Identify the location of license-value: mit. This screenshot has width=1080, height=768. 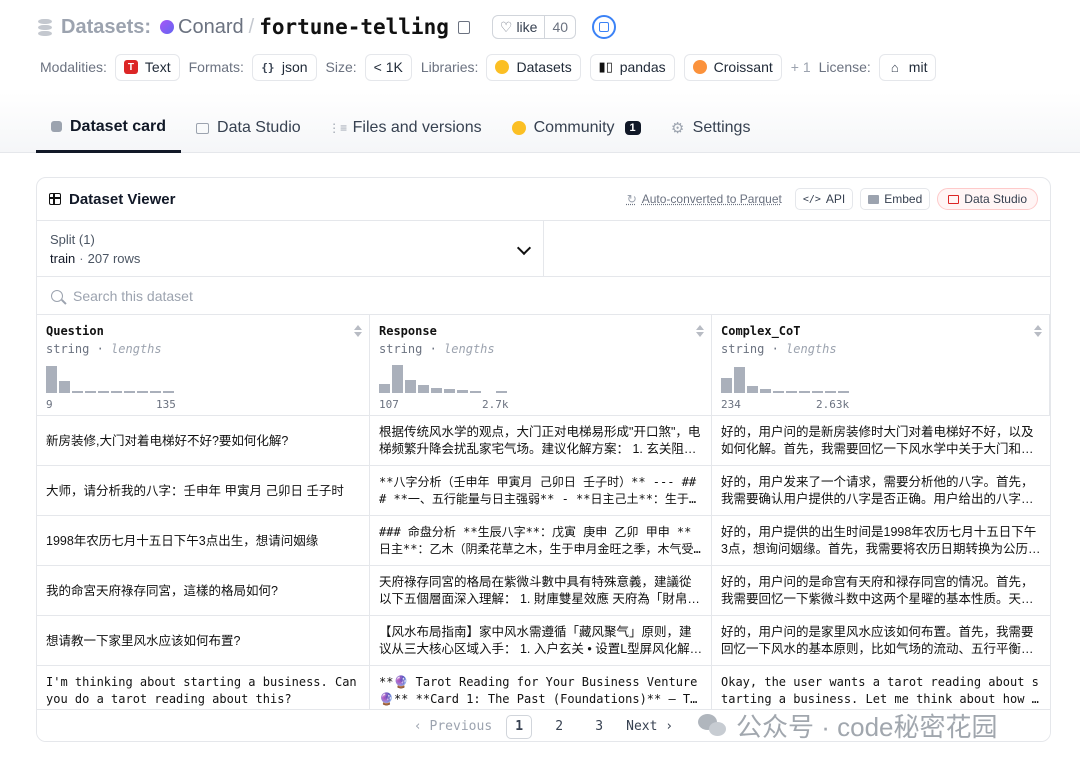
(918, 67).